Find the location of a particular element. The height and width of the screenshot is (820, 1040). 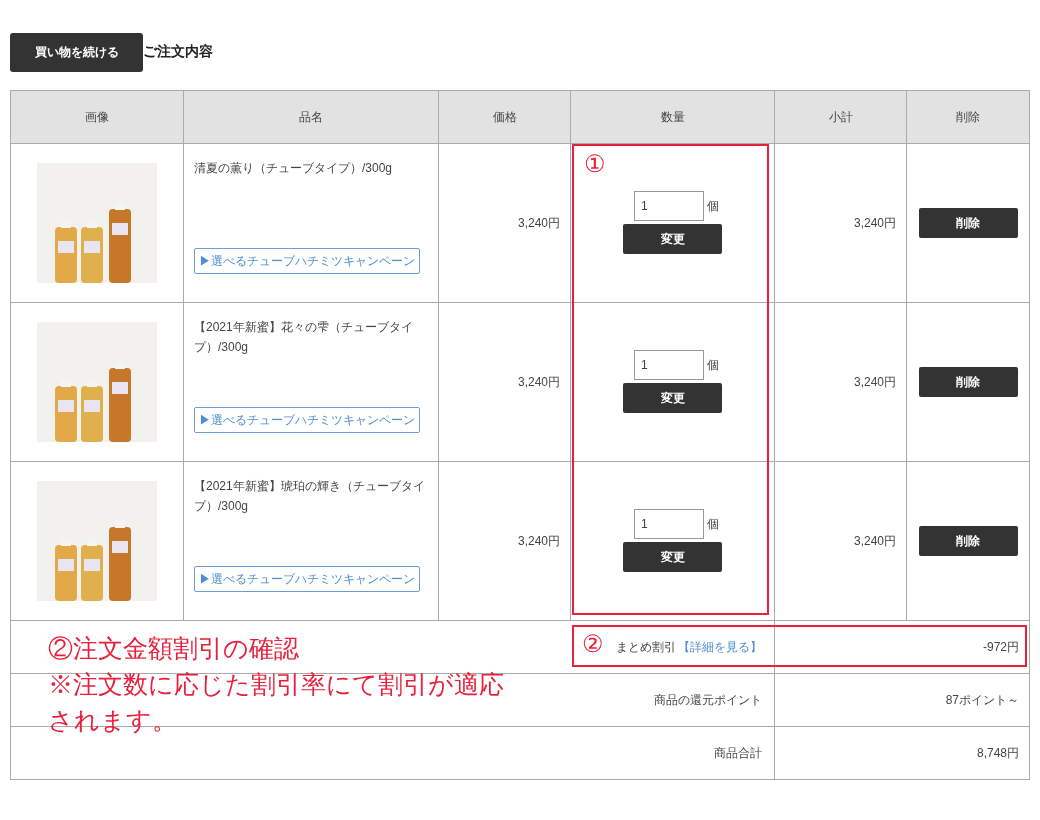

column-header: 品名 is located at coordinates (311, 116).